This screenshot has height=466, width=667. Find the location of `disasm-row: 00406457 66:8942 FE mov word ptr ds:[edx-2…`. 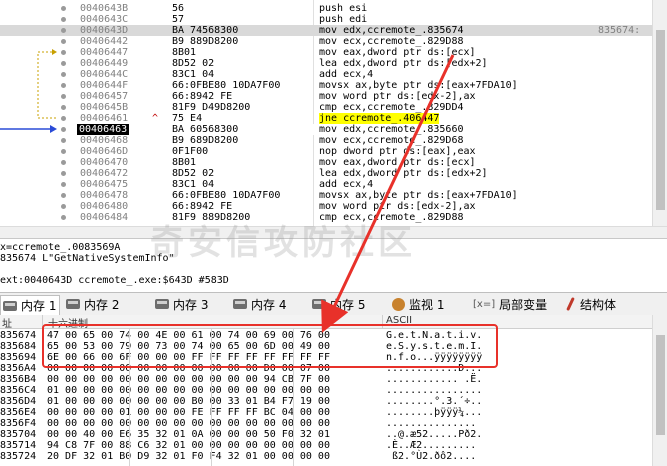

disasm-row: 00406457 66:8942 FE mov word ptr ds:[edx-2… is located at coordinates (326, 96).